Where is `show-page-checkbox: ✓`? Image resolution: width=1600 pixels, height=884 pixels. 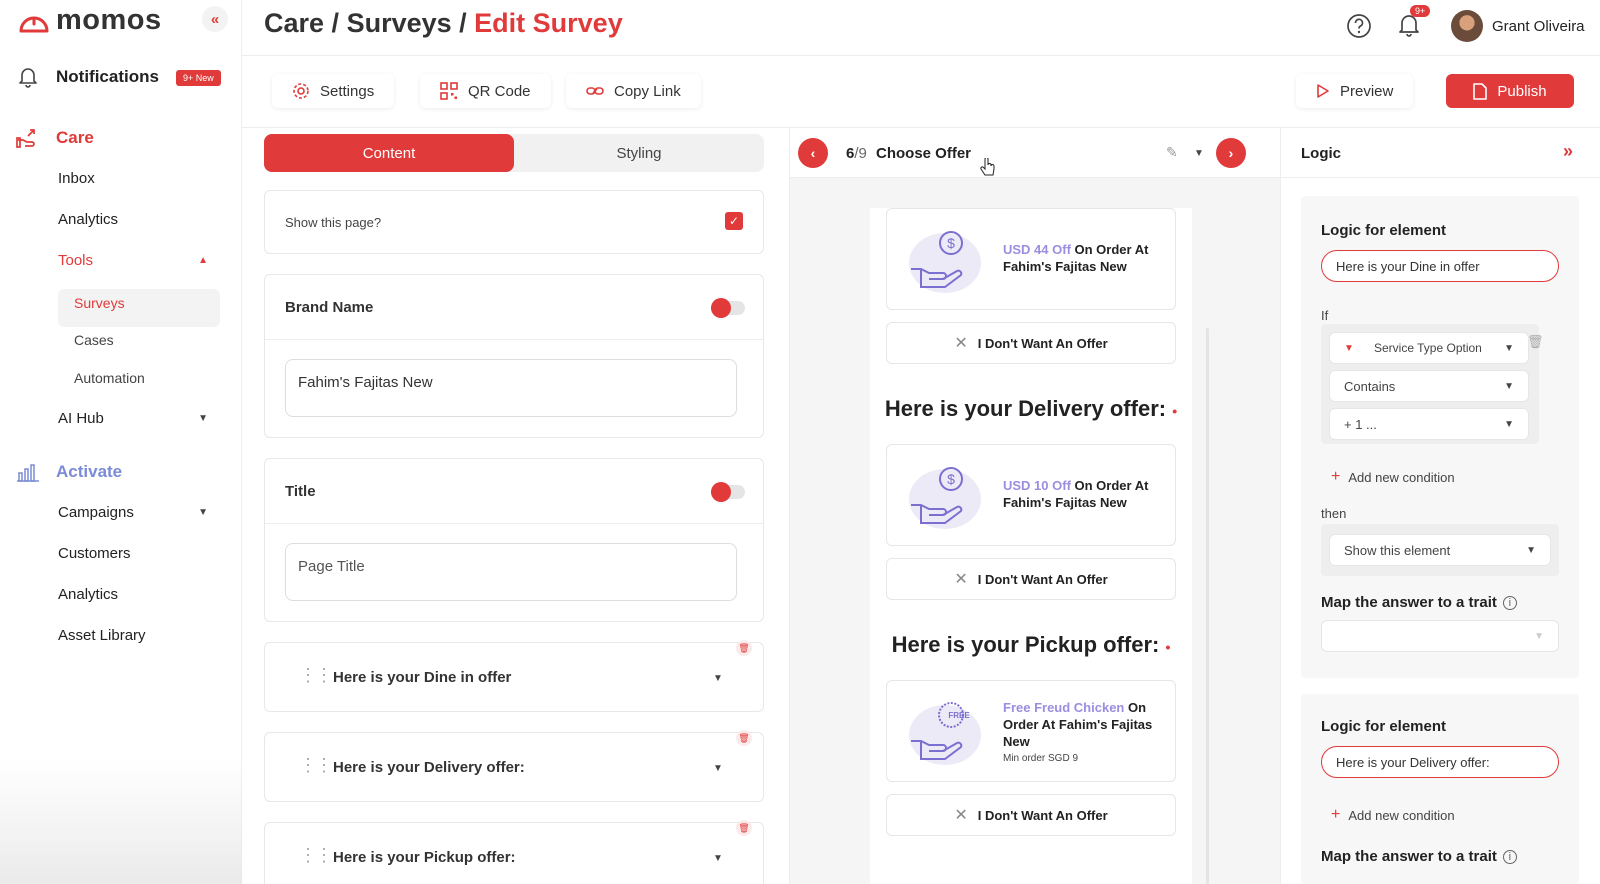
show-page-checkbox: ✓ is located at coordinates (734, 221).